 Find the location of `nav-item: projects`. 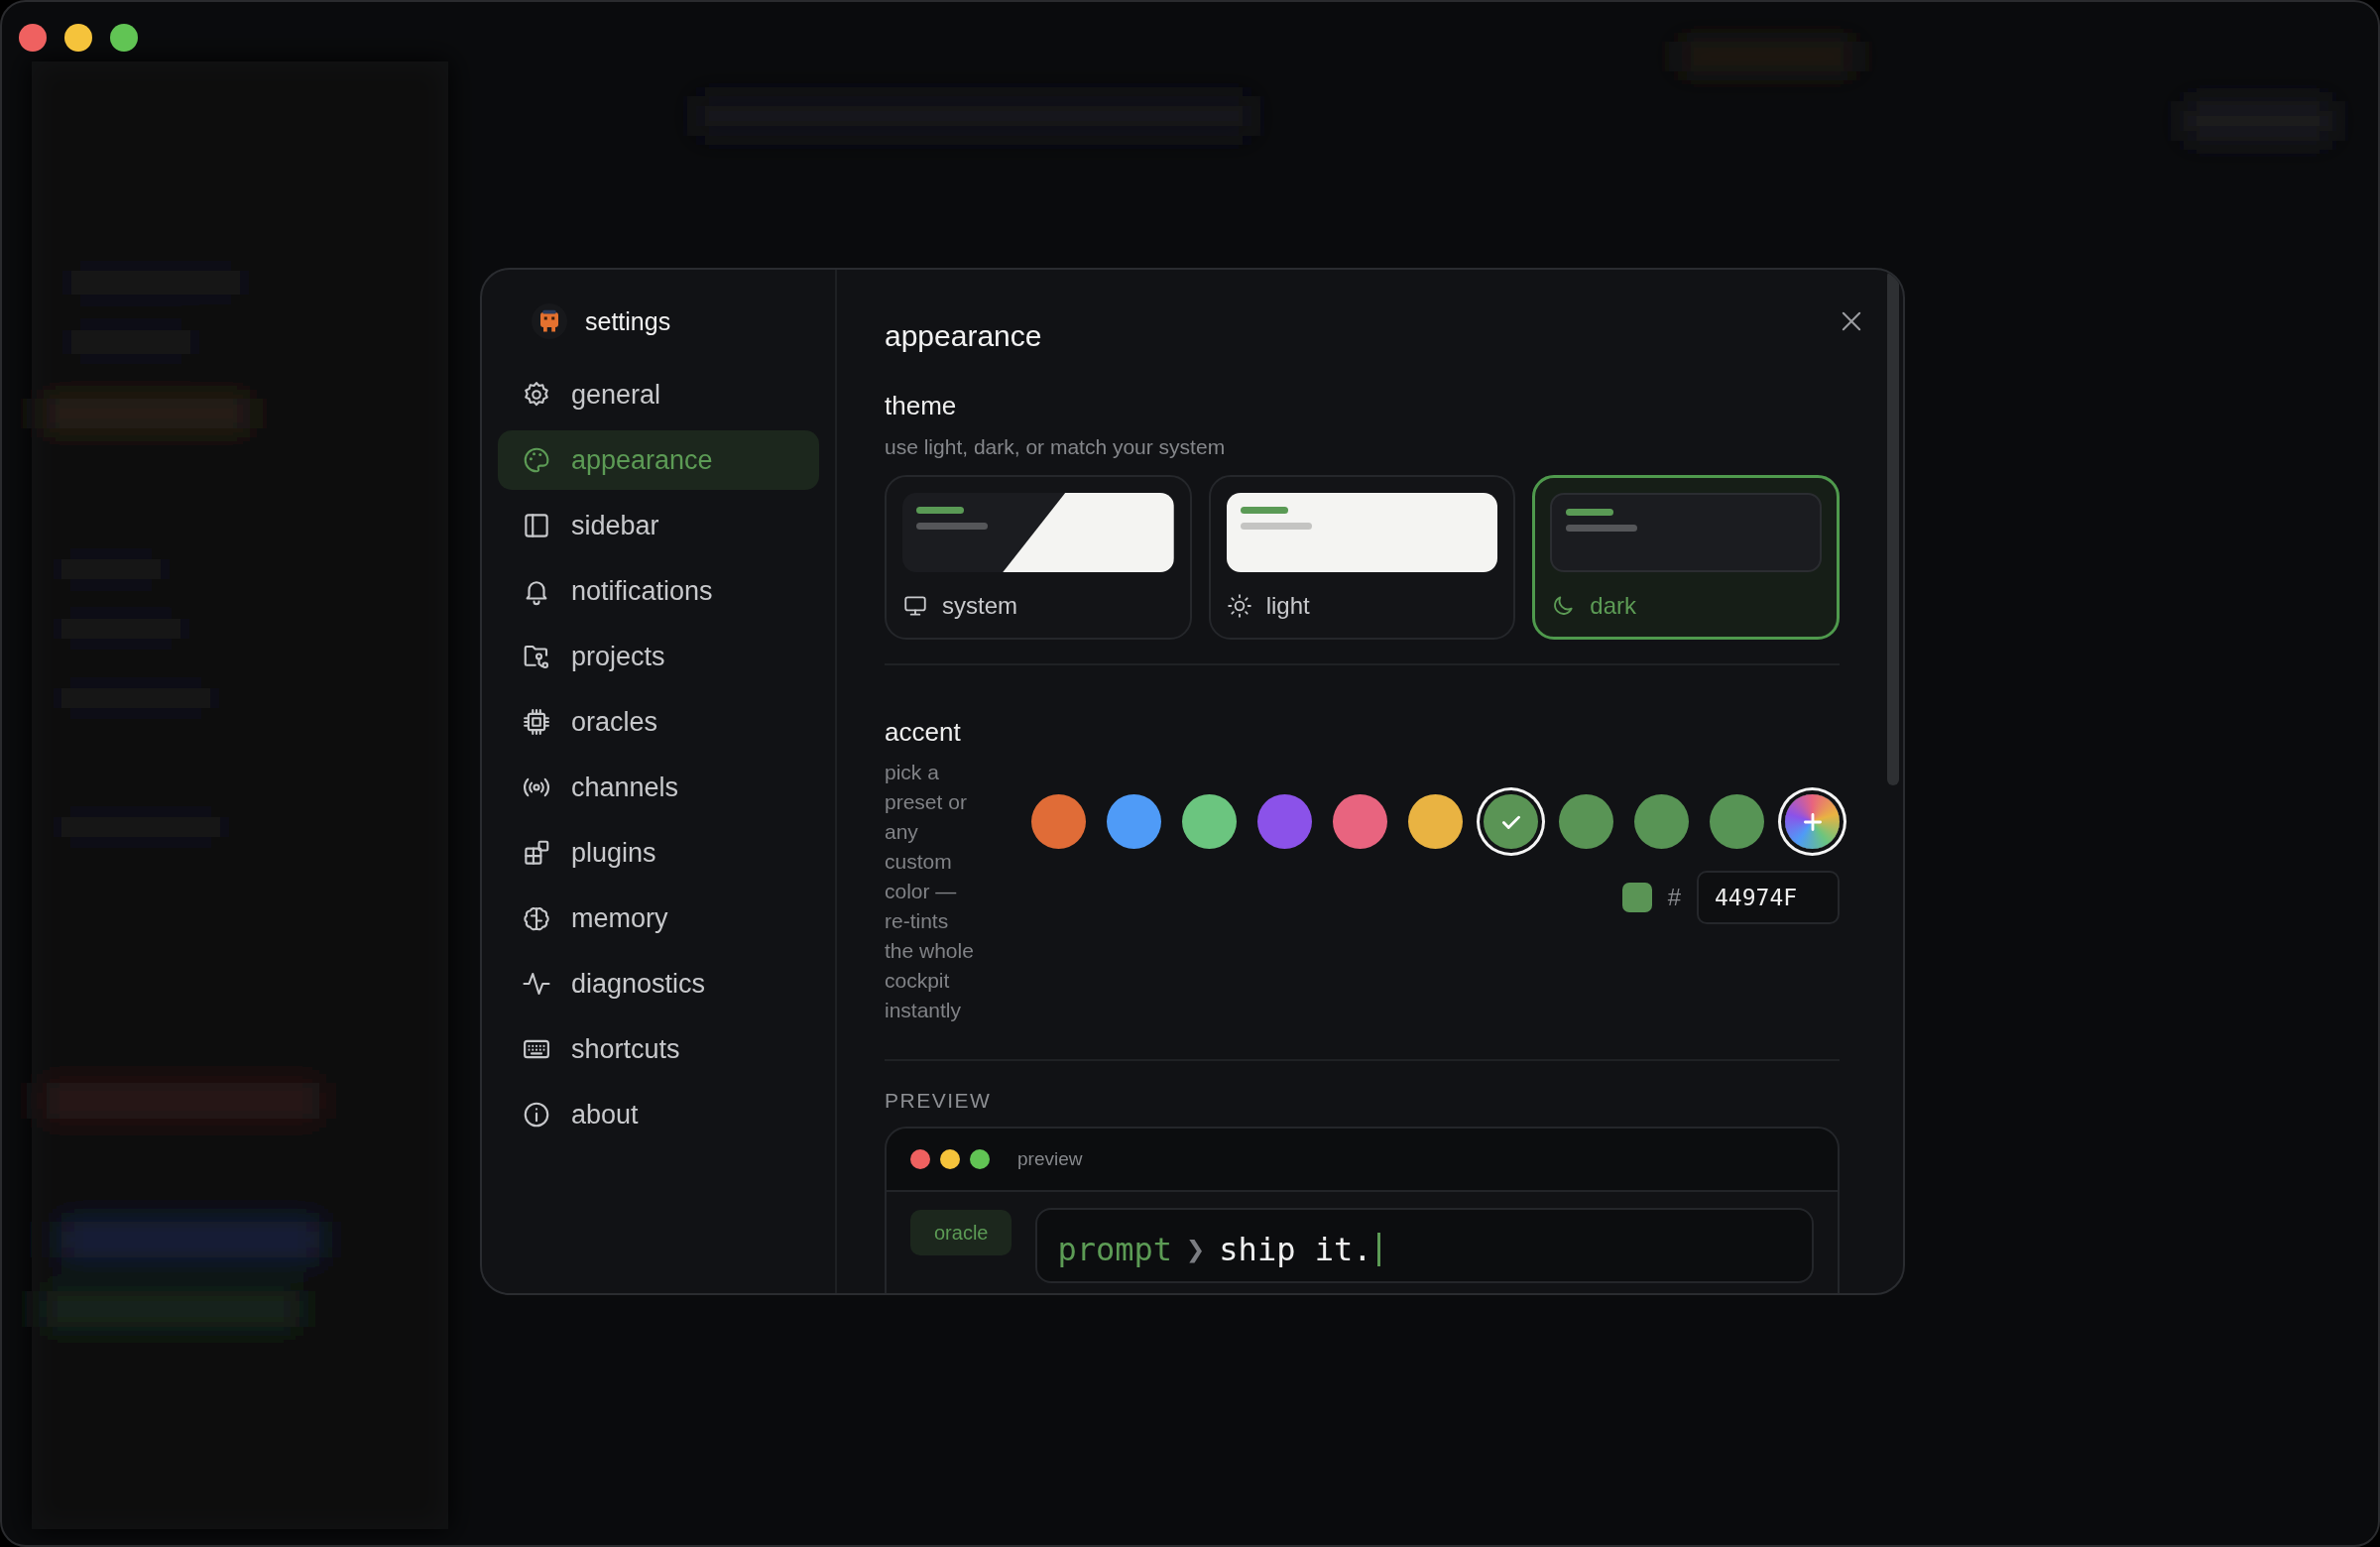

nav-item: projects is located at coordinates (658, 656).